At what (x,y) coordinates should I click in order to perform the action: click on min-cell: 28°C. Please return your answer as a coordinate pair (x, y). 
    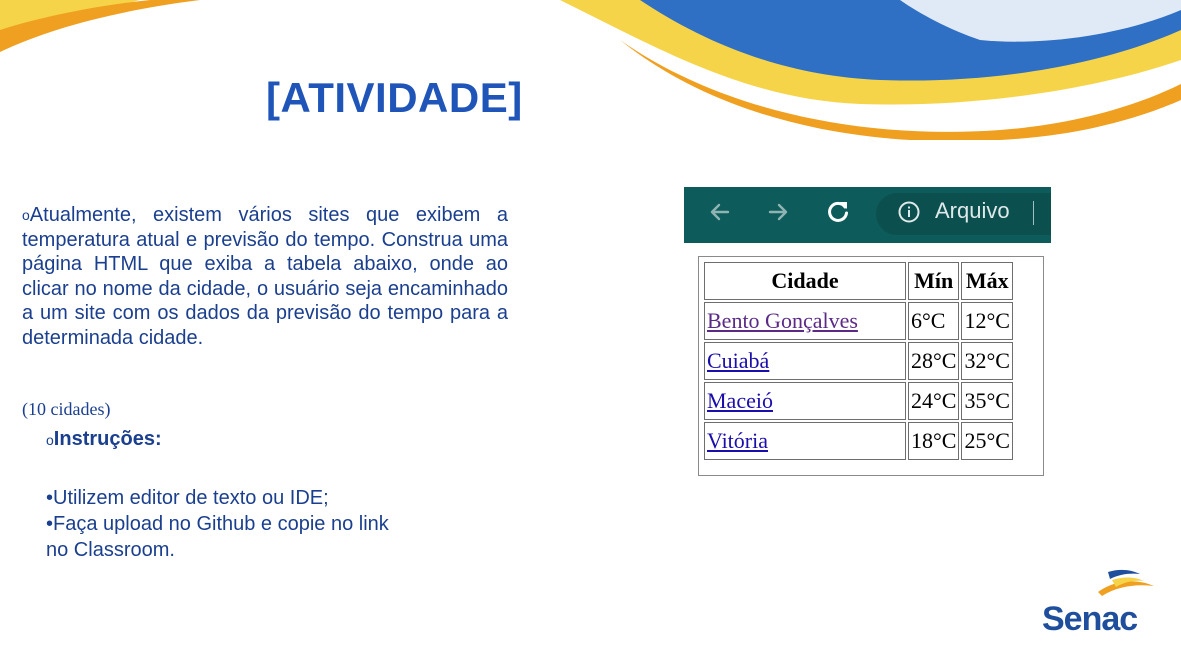
    Looking at the image, I should click on (934, 361).